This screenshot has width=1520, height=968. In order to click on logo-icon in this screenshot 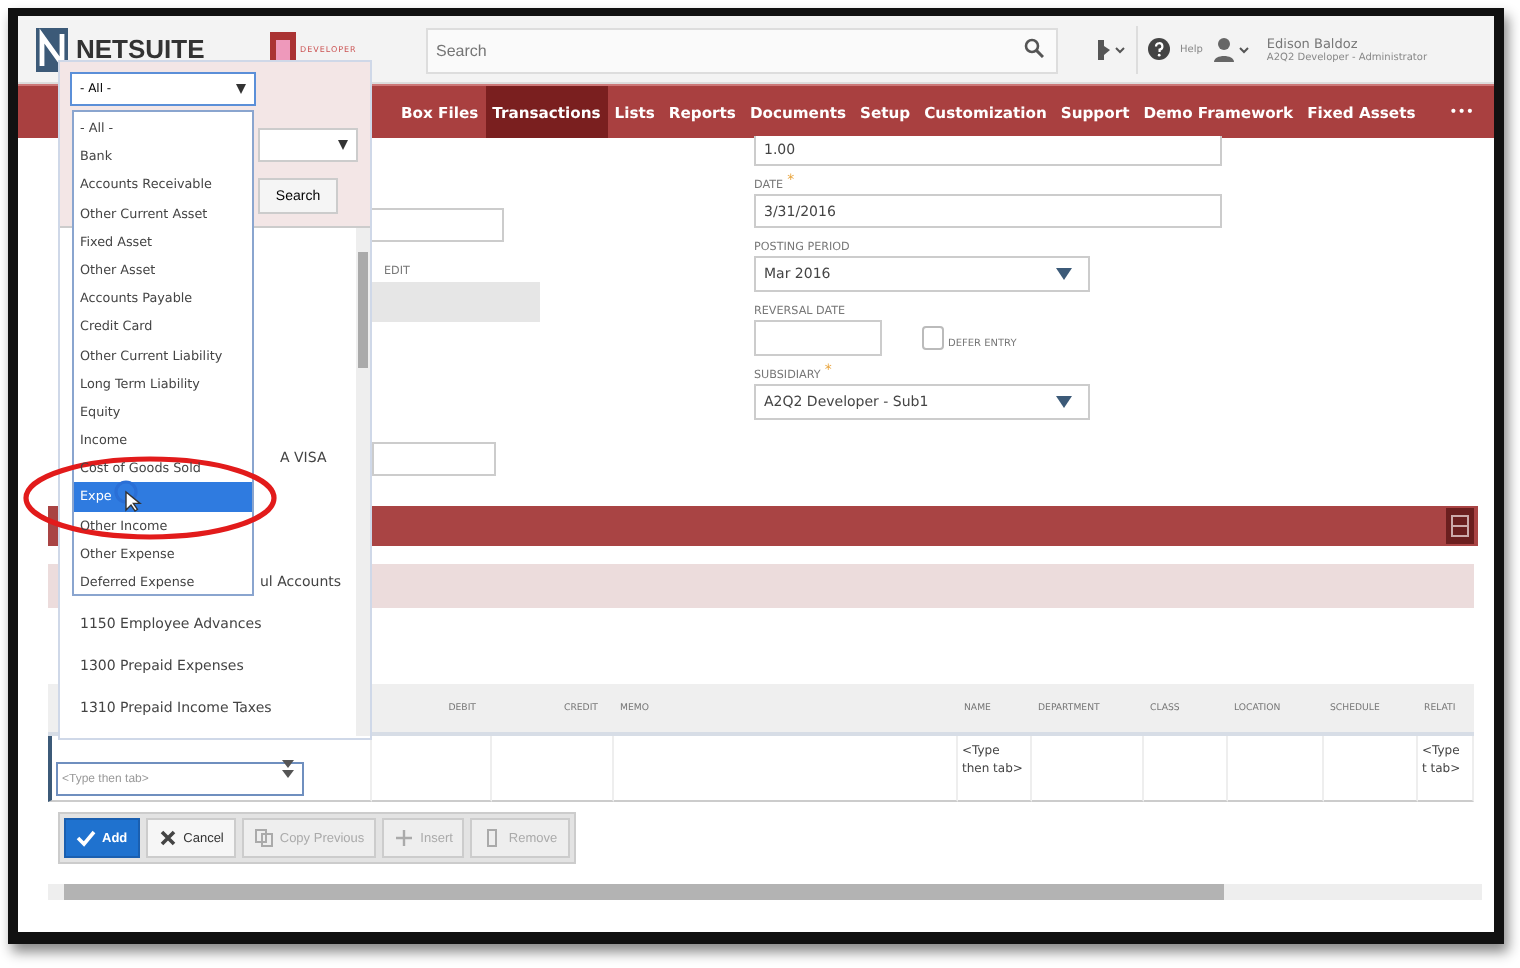, I will do `click(52, 49)`.